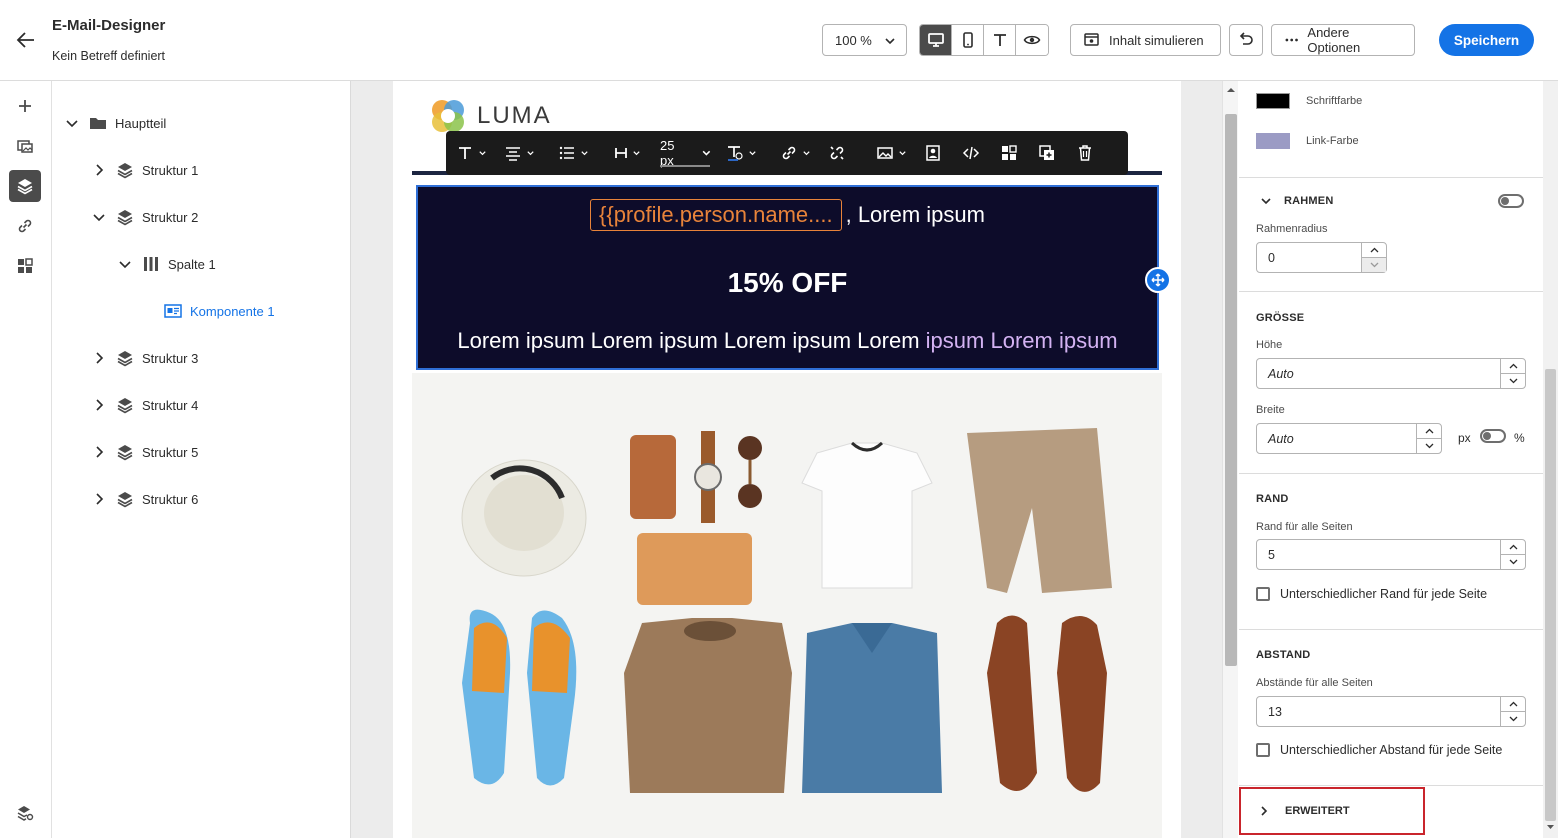  I want to click on align-dropdown, so click(531, 153).